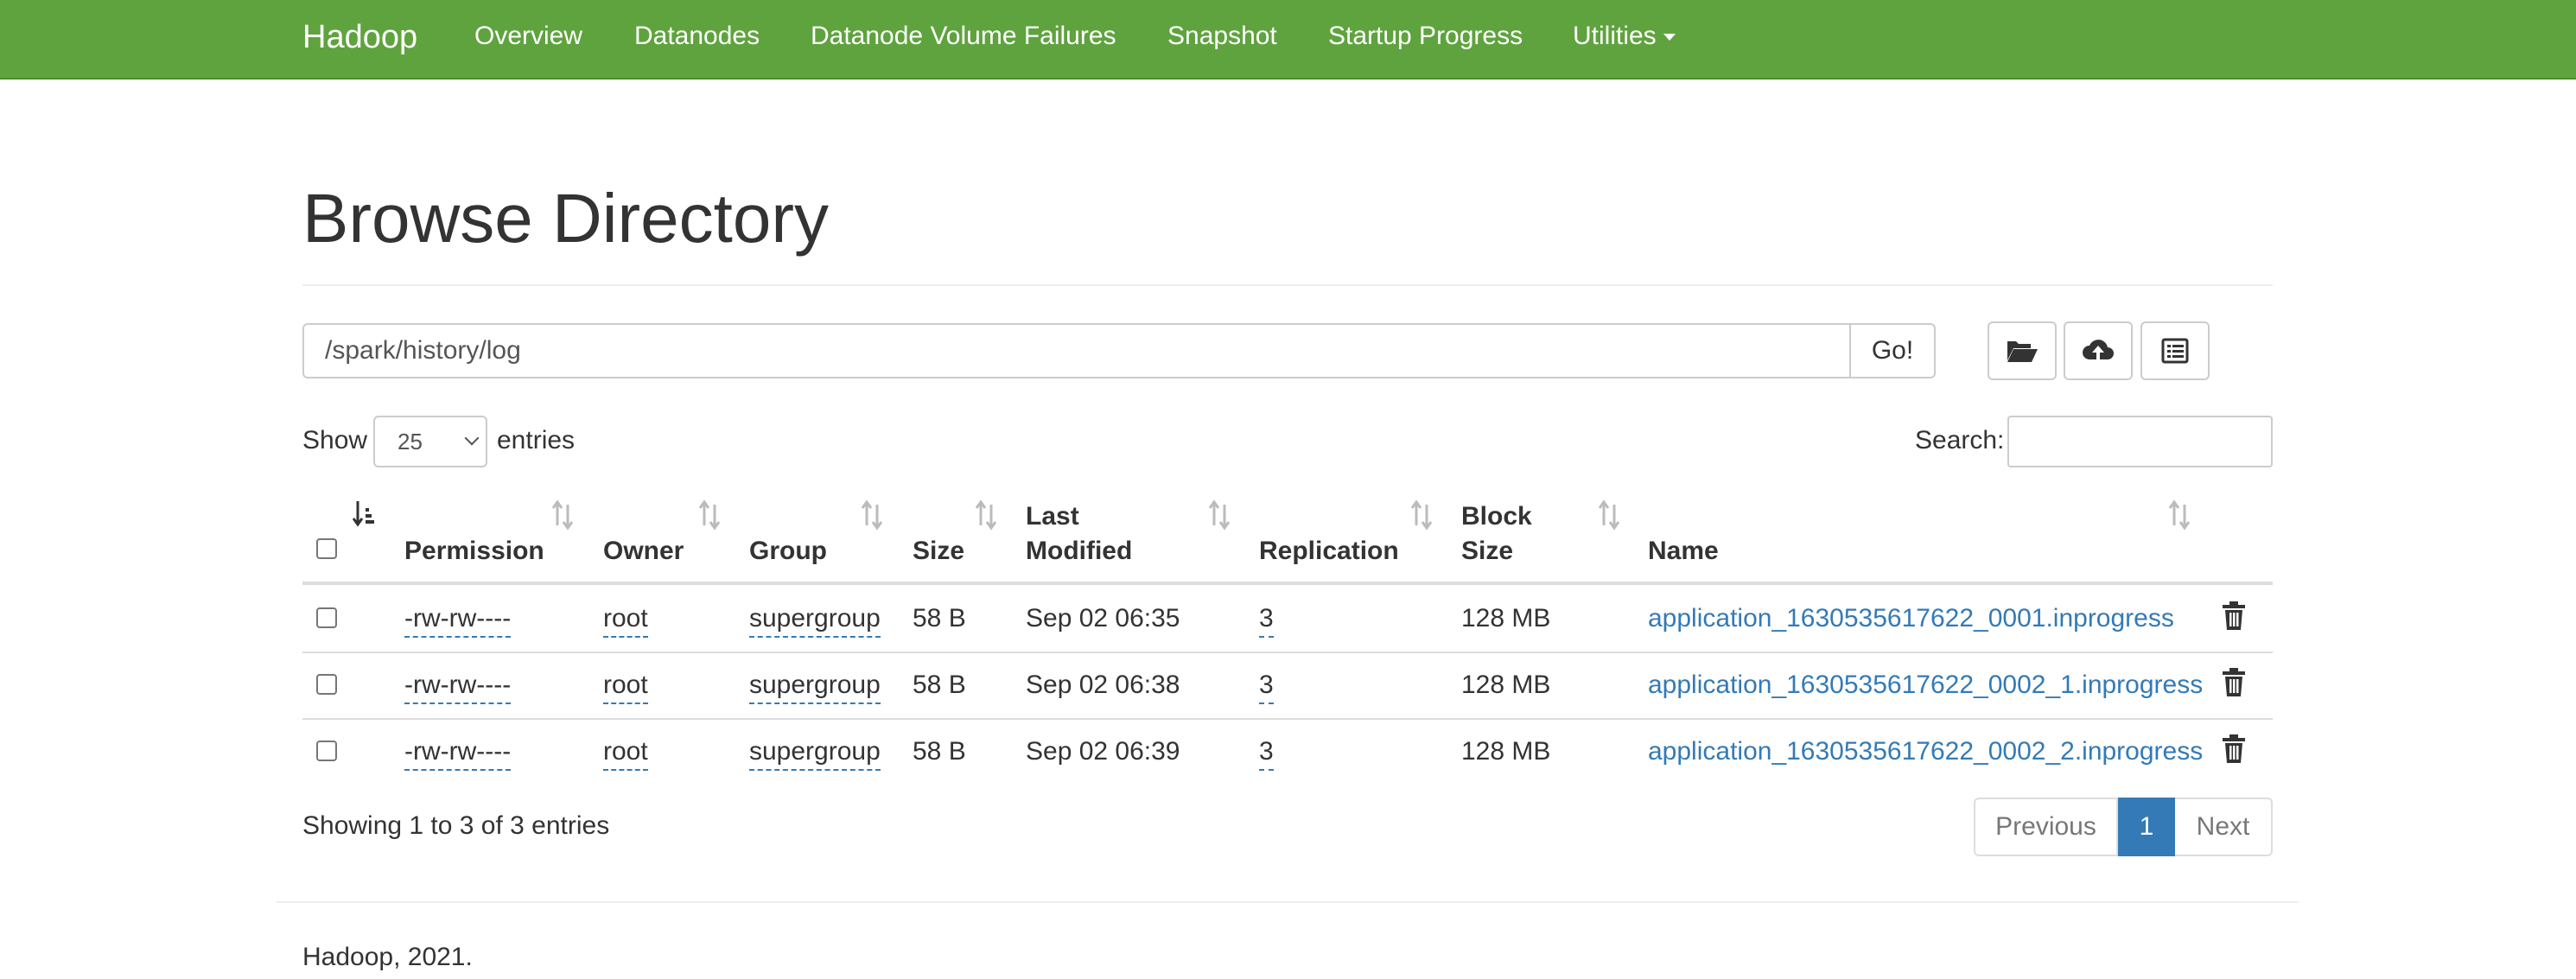 This screenshot has height=979, width=2576. Describe the element at coordinates (326, 548) in the screenshot. I see `select-all-checkbox` at that location.